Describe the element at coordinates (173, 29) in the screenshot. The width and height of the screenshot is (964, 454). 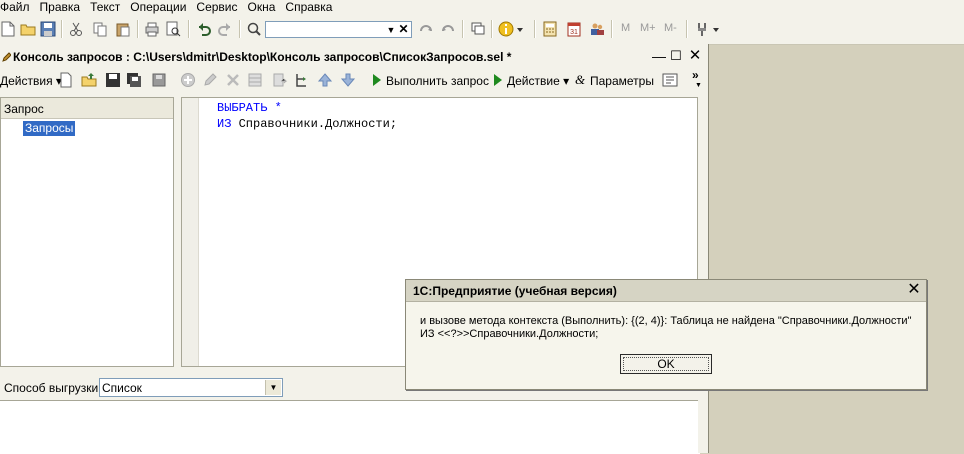
I see `print-preview-icon` at that location.